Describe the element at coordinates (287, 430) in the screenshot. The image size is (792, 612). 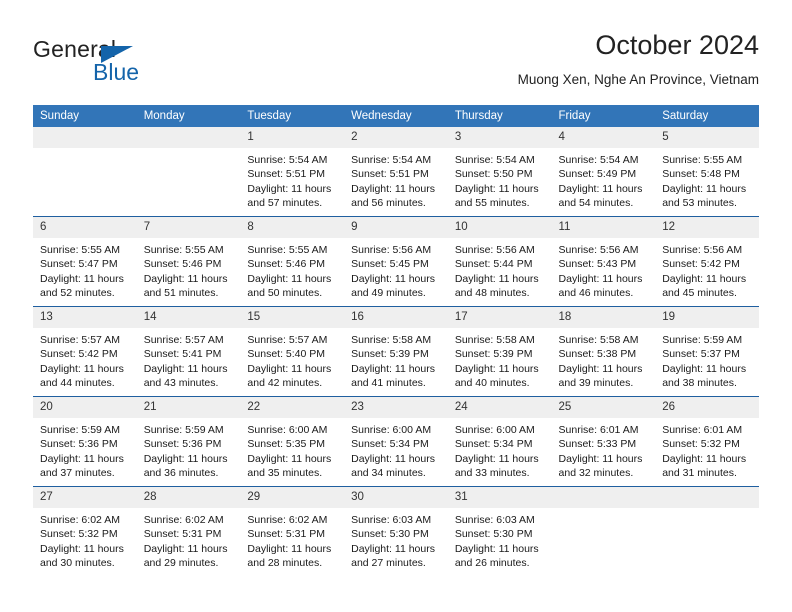
I see `sunrise-text: Sunrise: 6:00 AM` at that location.